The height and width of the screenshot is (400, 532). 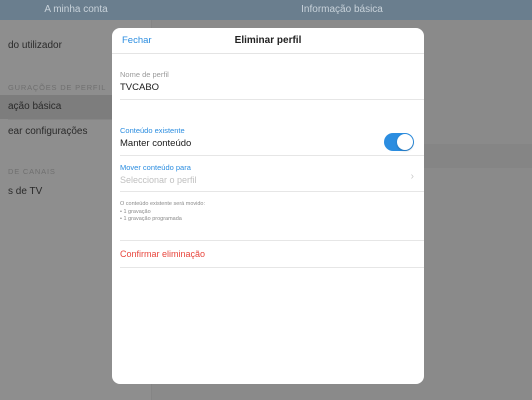 What do you see at coordinates (155, 167) in the screenshot?
I see `move-content-label: Mover conteúdo para` at bounding box center [155, 167].